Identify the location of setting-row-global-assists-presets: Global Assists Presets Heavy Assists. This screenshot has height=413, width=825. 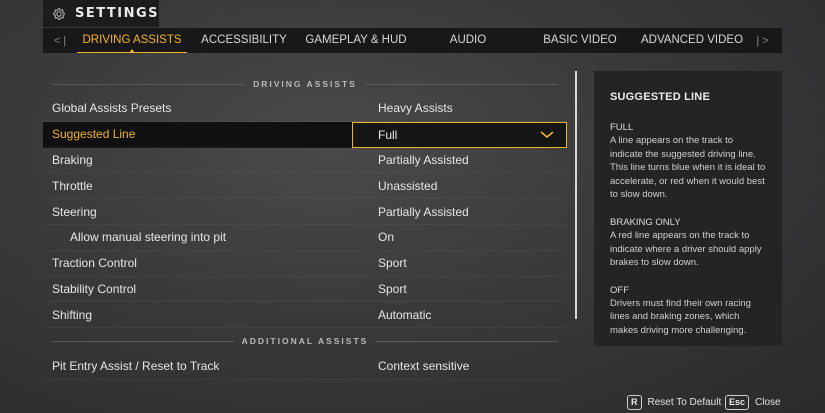
(305, 109).